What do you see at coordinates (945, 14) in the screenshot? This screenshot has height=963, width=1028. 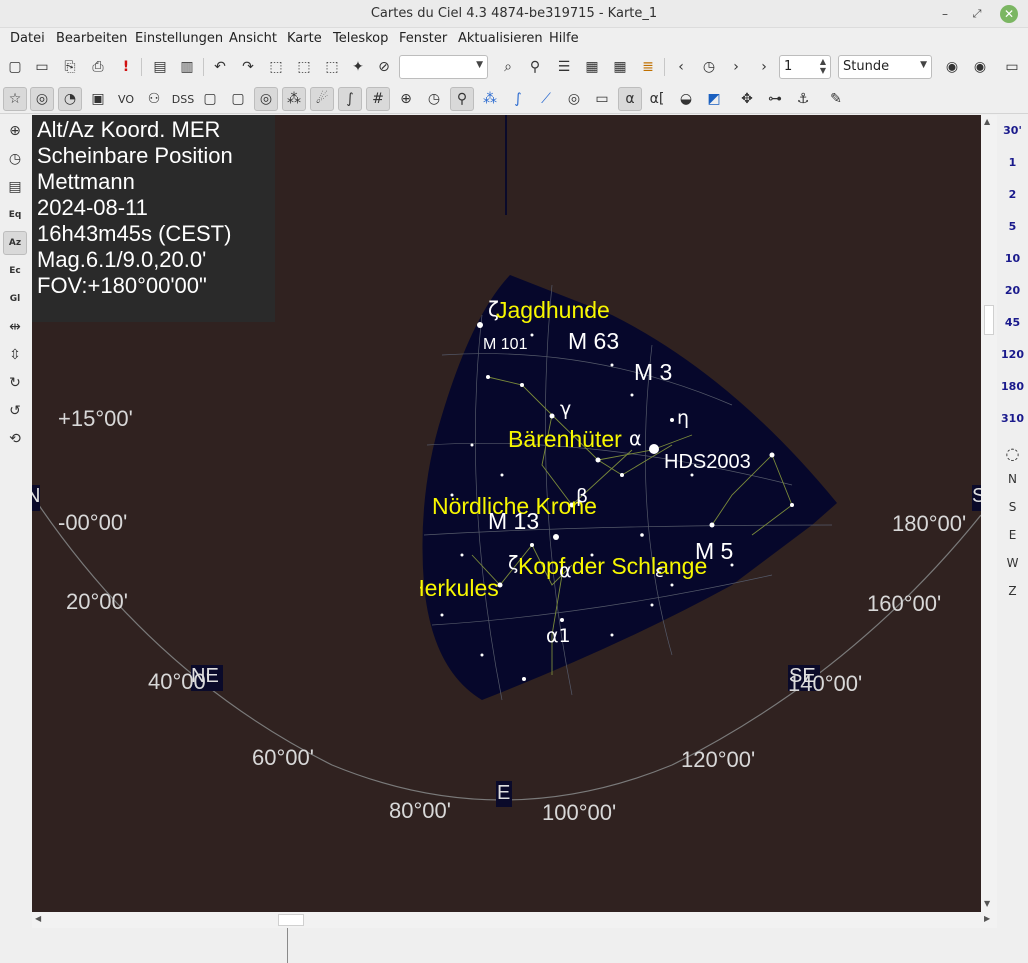 I see `minimize-button: –` at bounding box center [945, 14].